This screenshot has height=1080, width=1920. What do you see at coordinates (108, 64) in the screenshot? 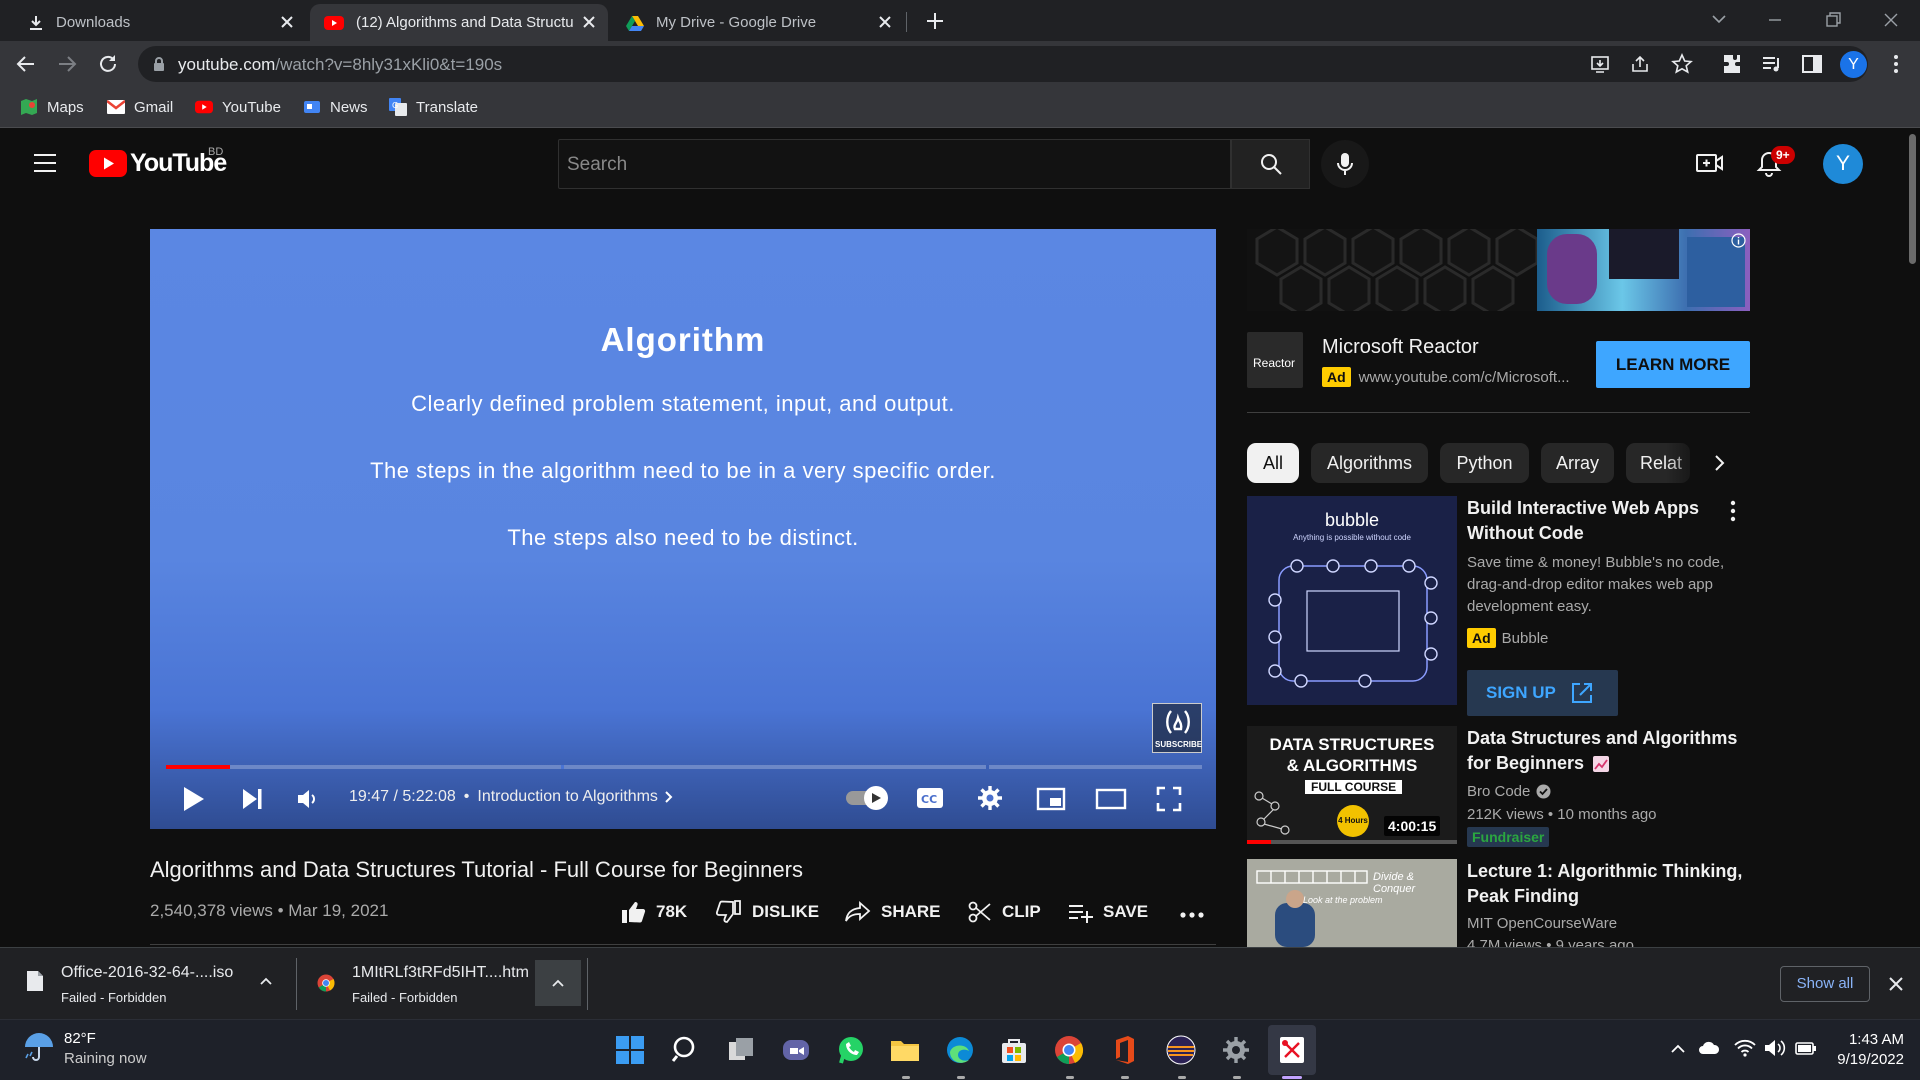
I see `reload-icon` at bounding box center [108, 64].